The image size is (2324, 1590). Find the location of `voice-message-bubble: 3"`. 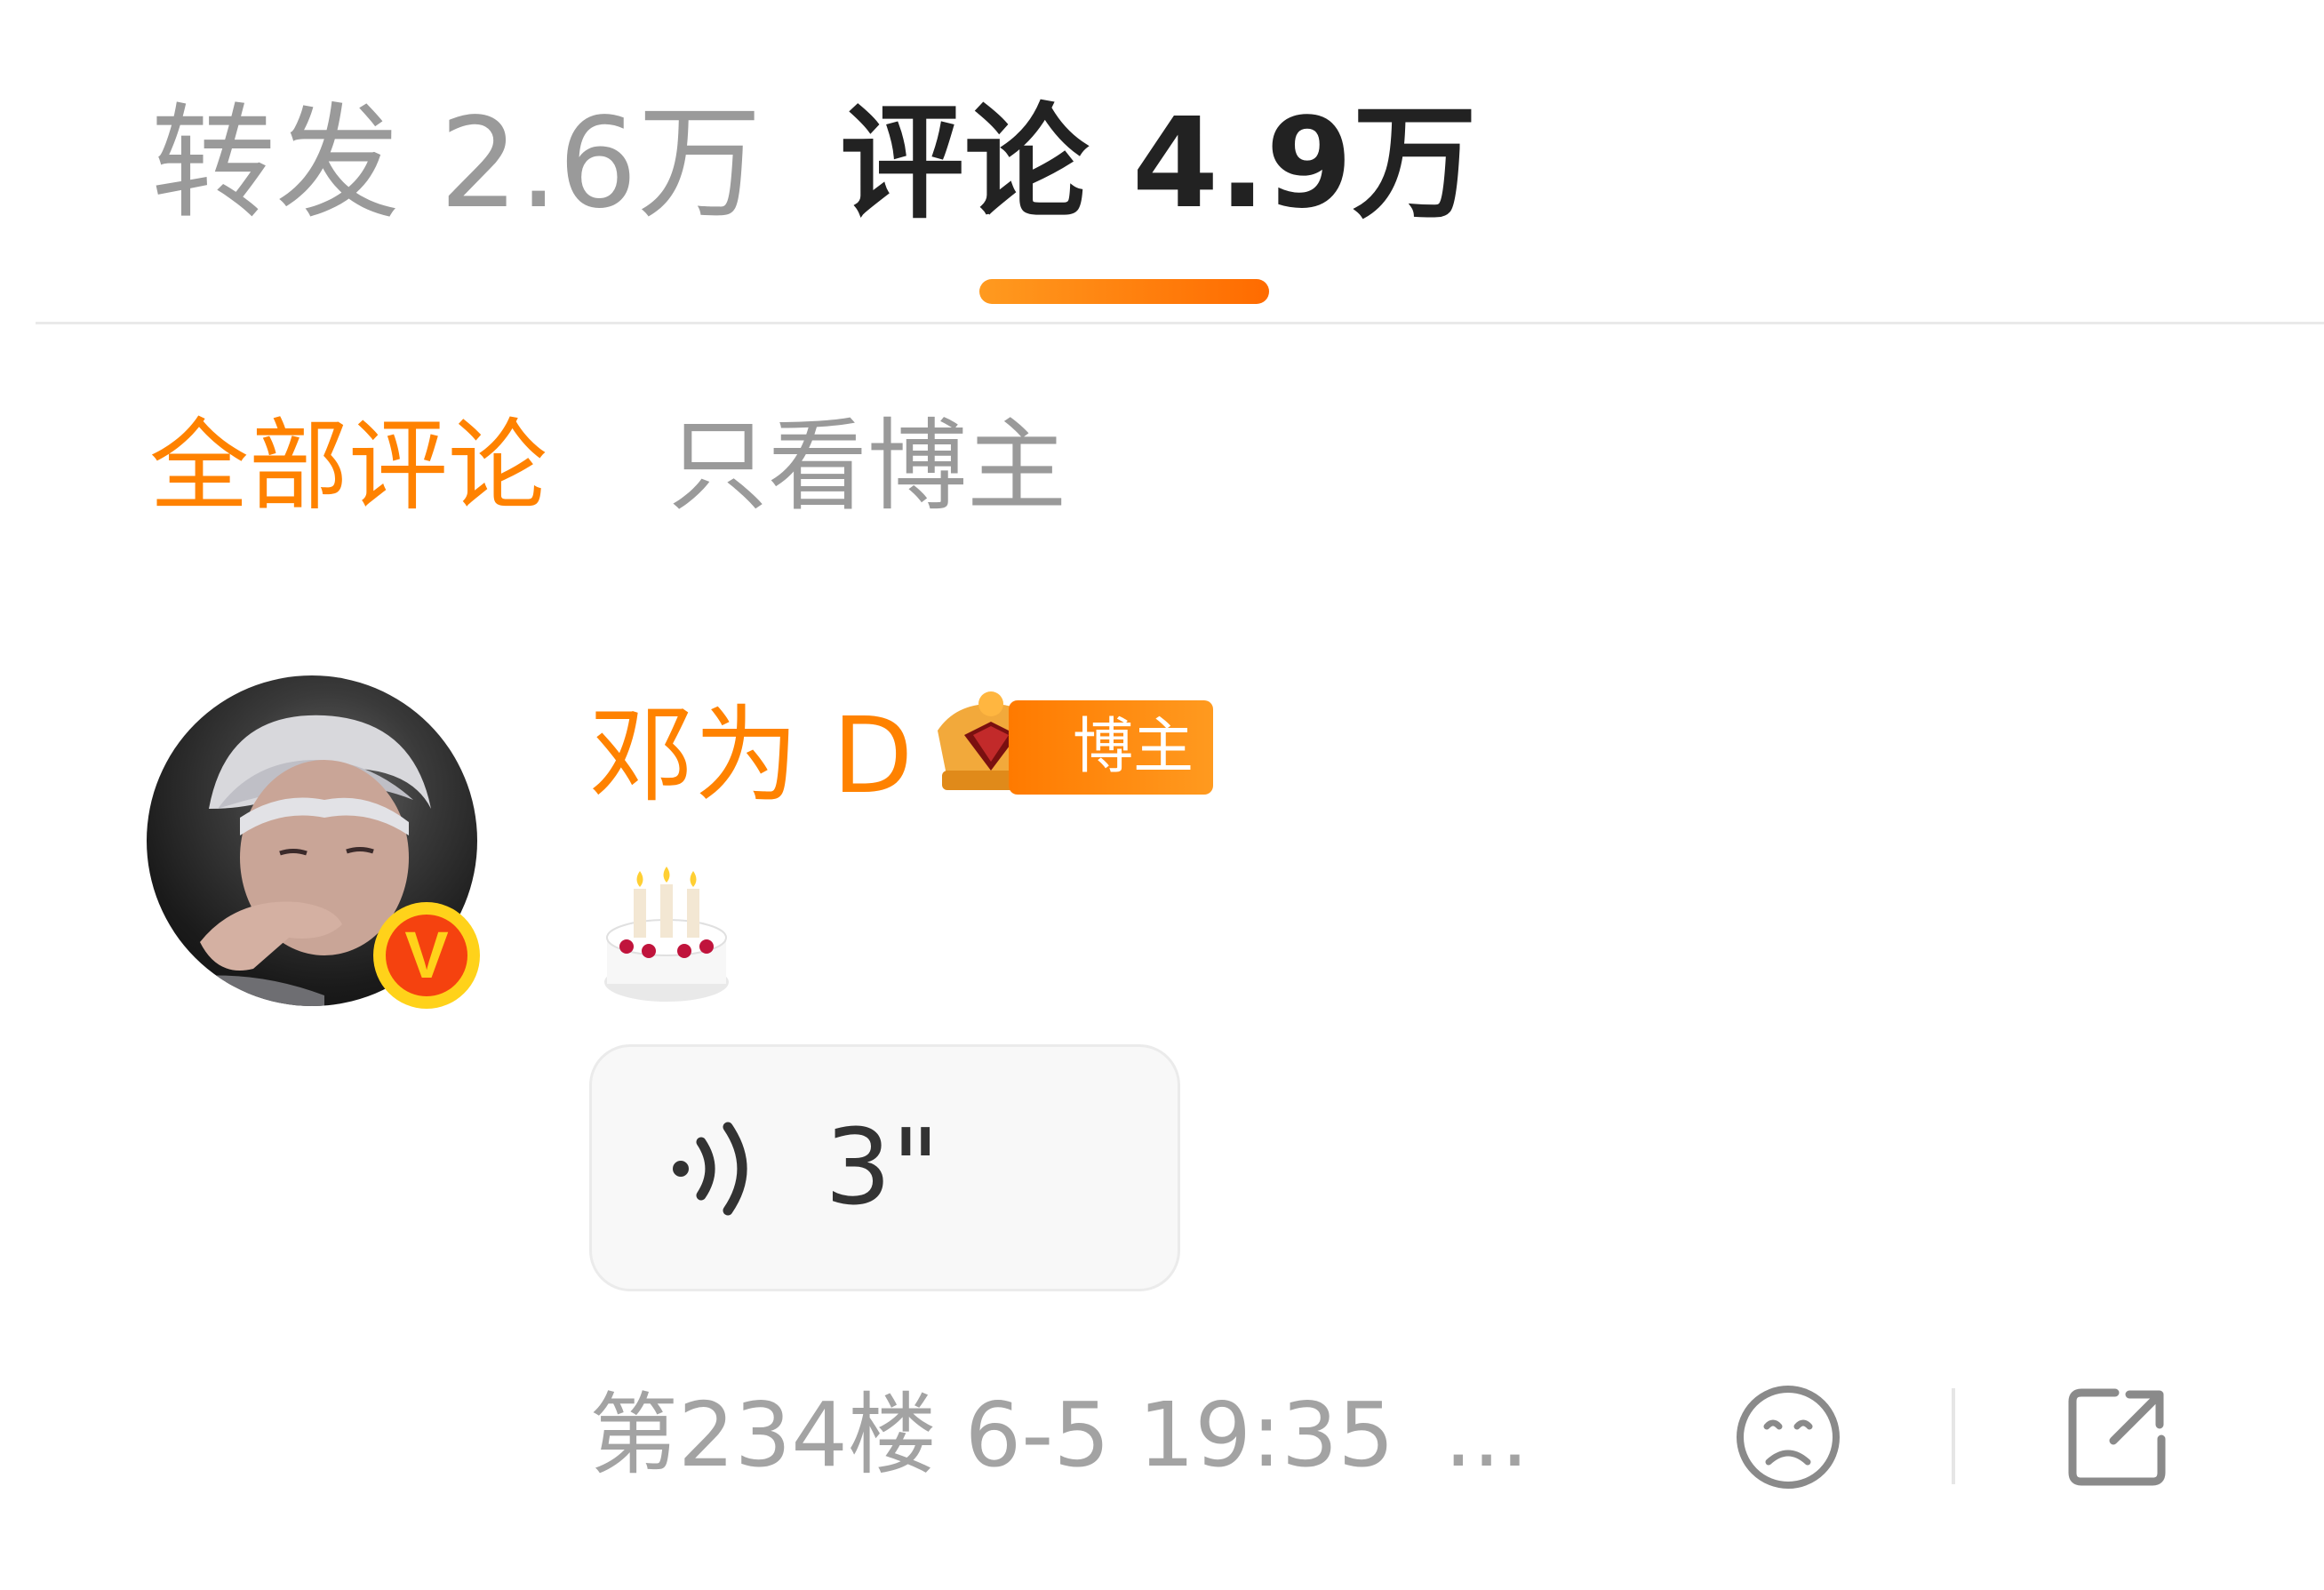

voice-message-bubble: 3" is located at coordinates (884, 1168).